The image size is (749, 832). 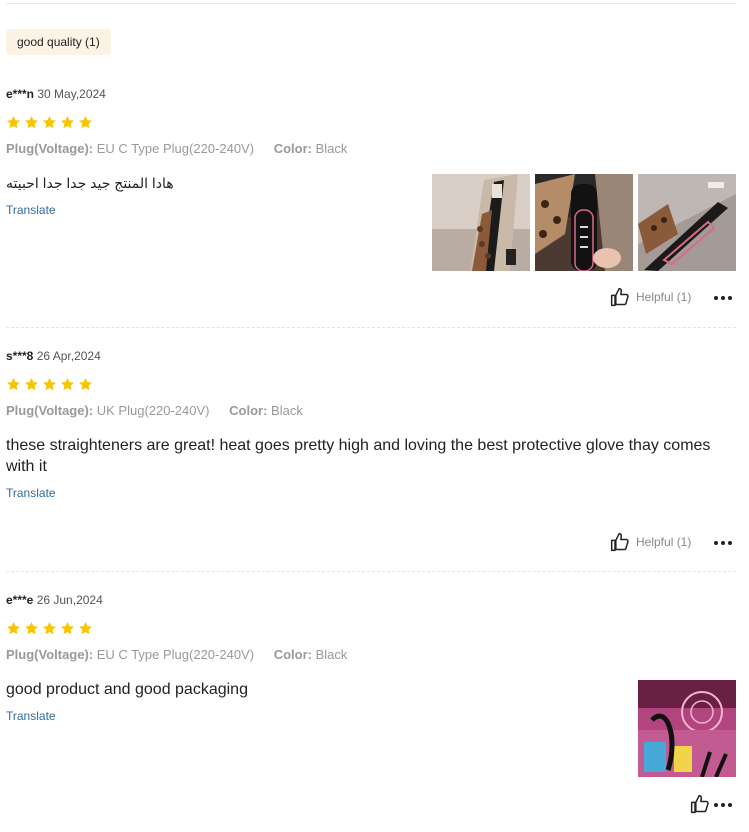 What do you see at coordinates (371, 3) in the screenshot?
I see `top-divider` at bounding box center [371, 3].